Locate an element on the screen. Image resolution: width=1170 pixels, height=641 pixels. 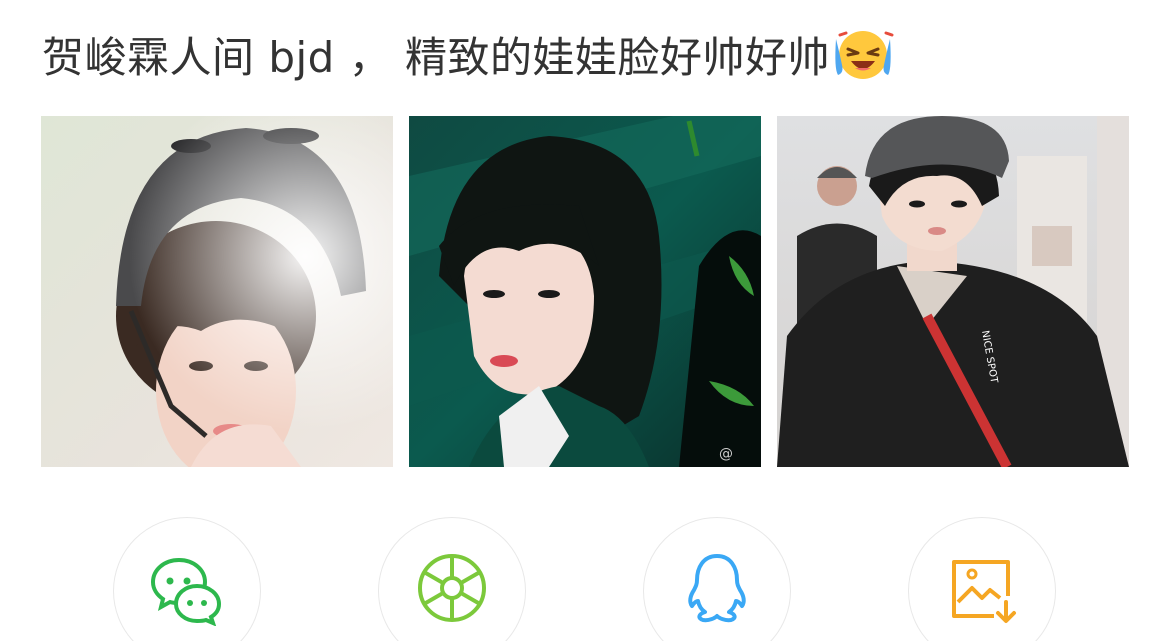
save-image-button is located at coordinates (982, 579).